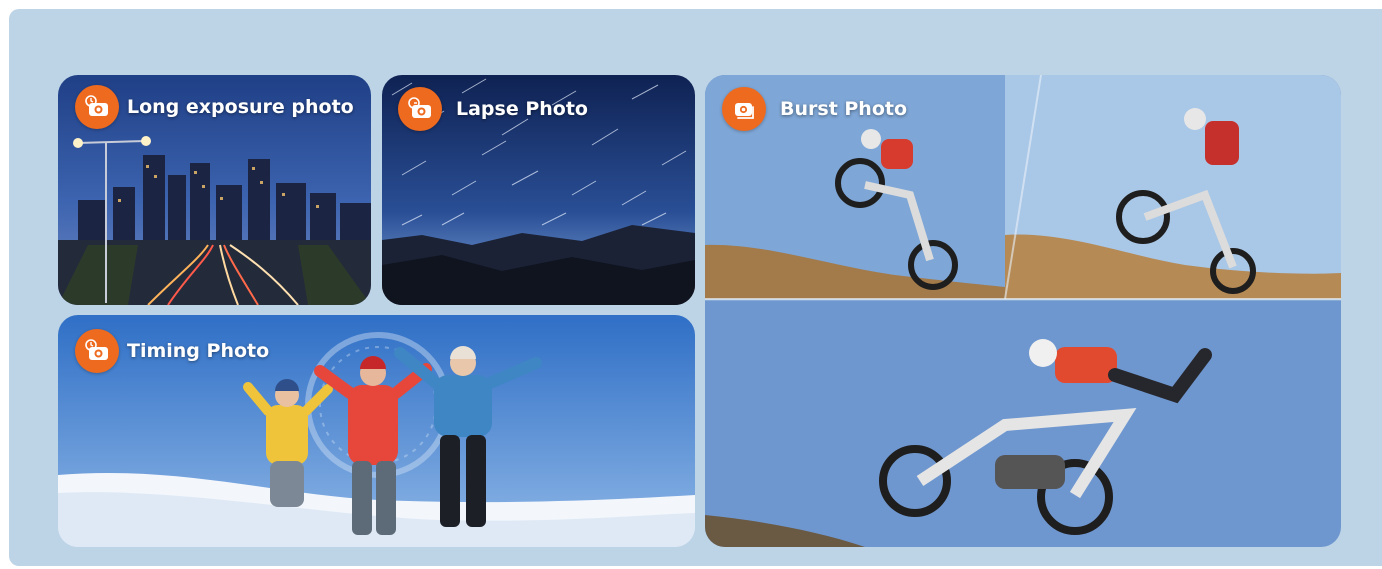  What do you see at coordinates (522, 109) in the screenshot?
I see `lapse-photo-title: Lapse Photo` at bounding box center [522, 109].